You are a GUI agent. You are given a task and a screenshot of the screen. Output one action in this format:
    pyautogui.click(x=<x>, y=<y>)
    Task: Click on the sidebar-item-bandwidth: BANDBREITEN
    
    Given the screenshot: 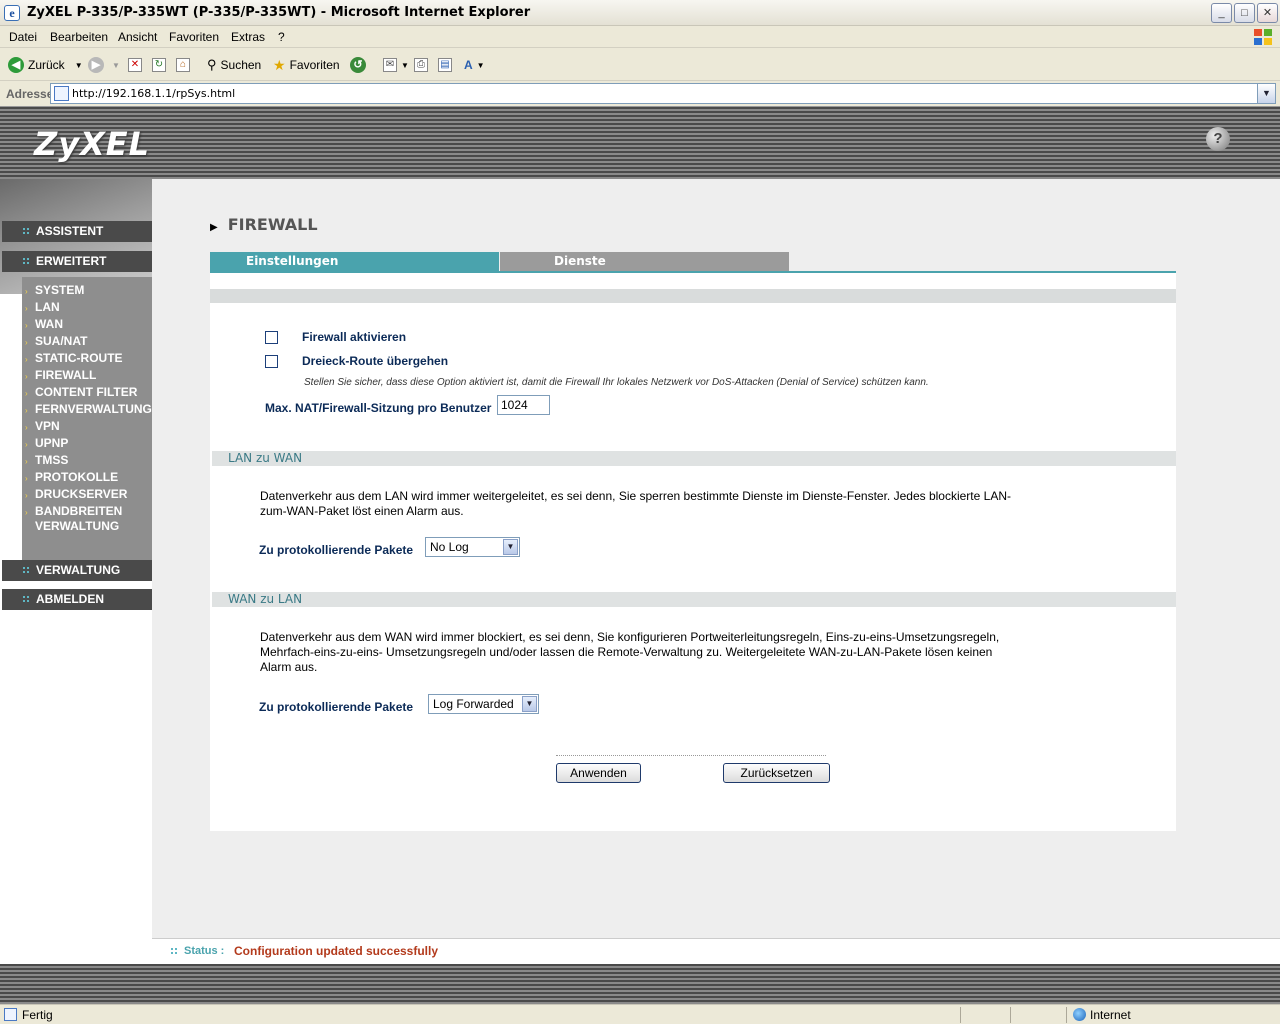 What is the action you would take?
    pyautogui.click(x=78, y=511)
    